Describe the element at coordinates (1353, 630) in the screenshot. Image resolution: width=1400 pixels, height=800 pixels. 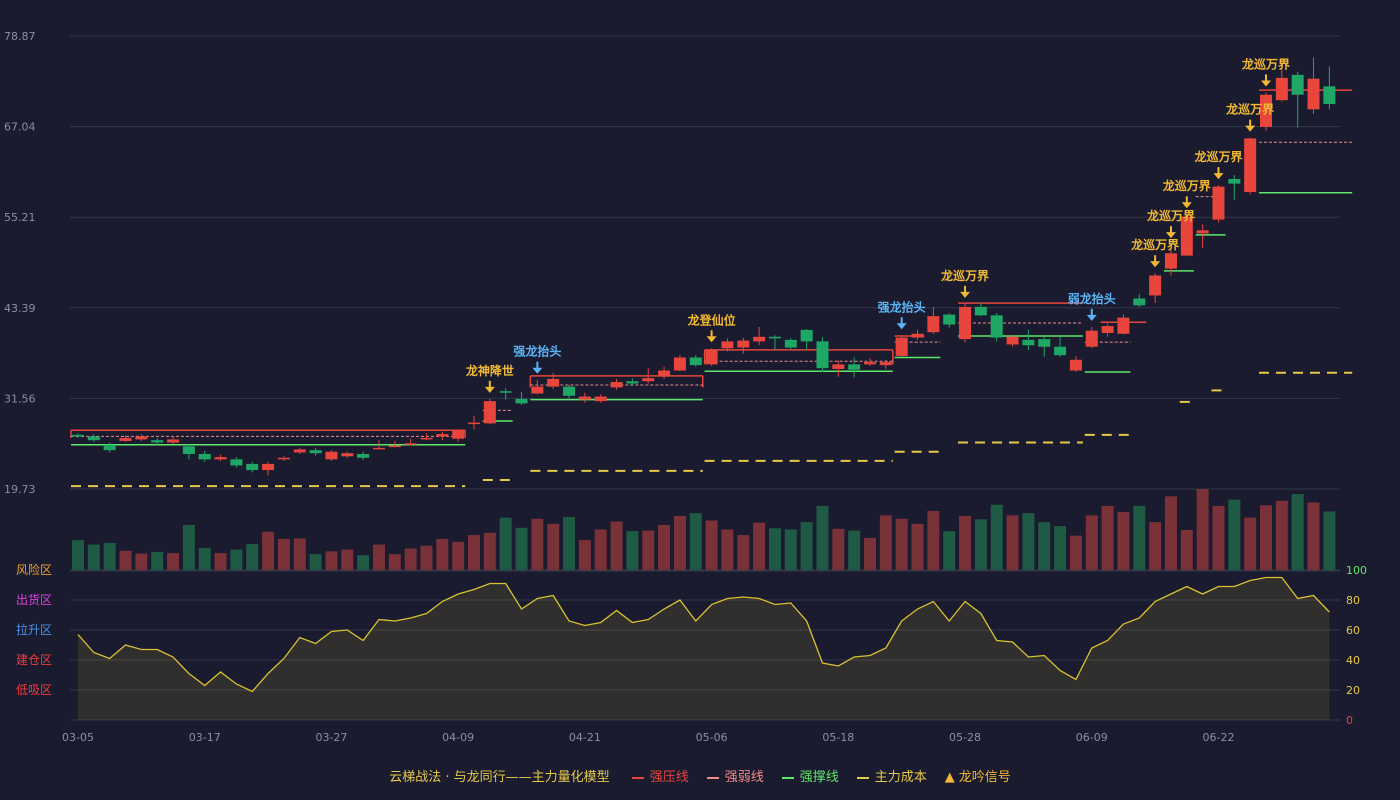
I see `osc-tick-label: 60` at that location.